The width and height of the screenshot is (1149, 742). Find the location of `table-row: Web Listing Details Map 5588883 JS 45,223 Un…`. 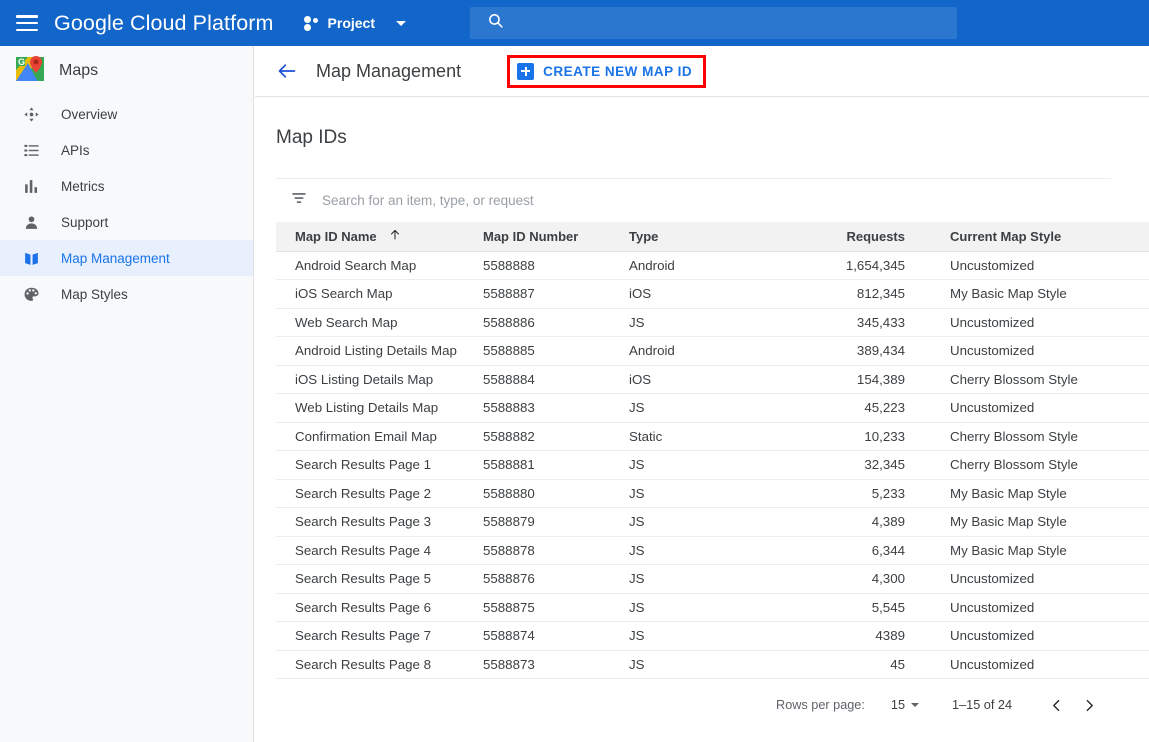

table-row: Web Listing Details Map 5588883 JS 45,223 Un… is located at coordinates (712, 408).